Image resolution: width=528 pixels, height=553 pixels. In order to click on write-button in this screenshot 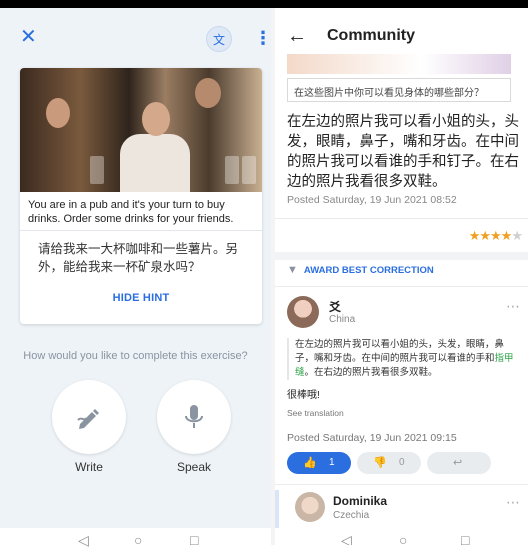, I will do `click(89, 417)`.